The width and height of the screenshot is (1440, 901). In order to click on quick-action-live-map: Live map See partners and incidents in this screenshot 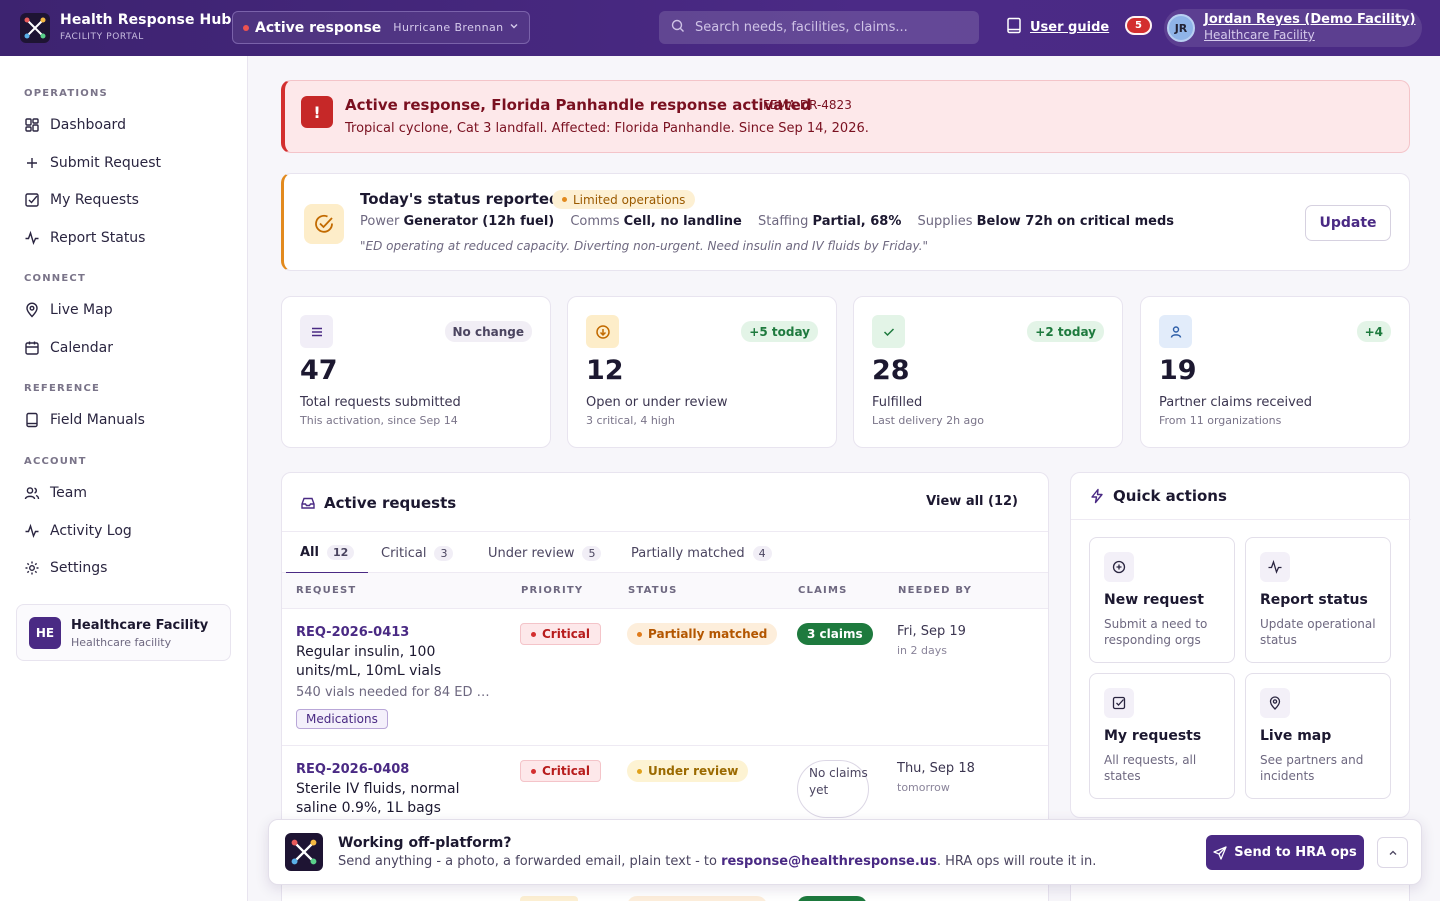, I will do `click(1318, 736)`.